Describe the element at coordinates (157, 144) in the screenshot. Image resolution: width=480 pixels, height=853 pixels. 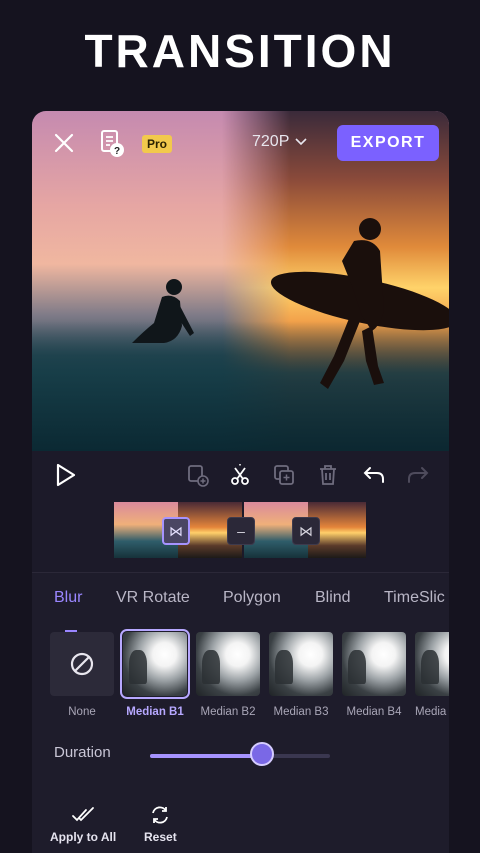
I see `pro-badge: Pro` at that location.